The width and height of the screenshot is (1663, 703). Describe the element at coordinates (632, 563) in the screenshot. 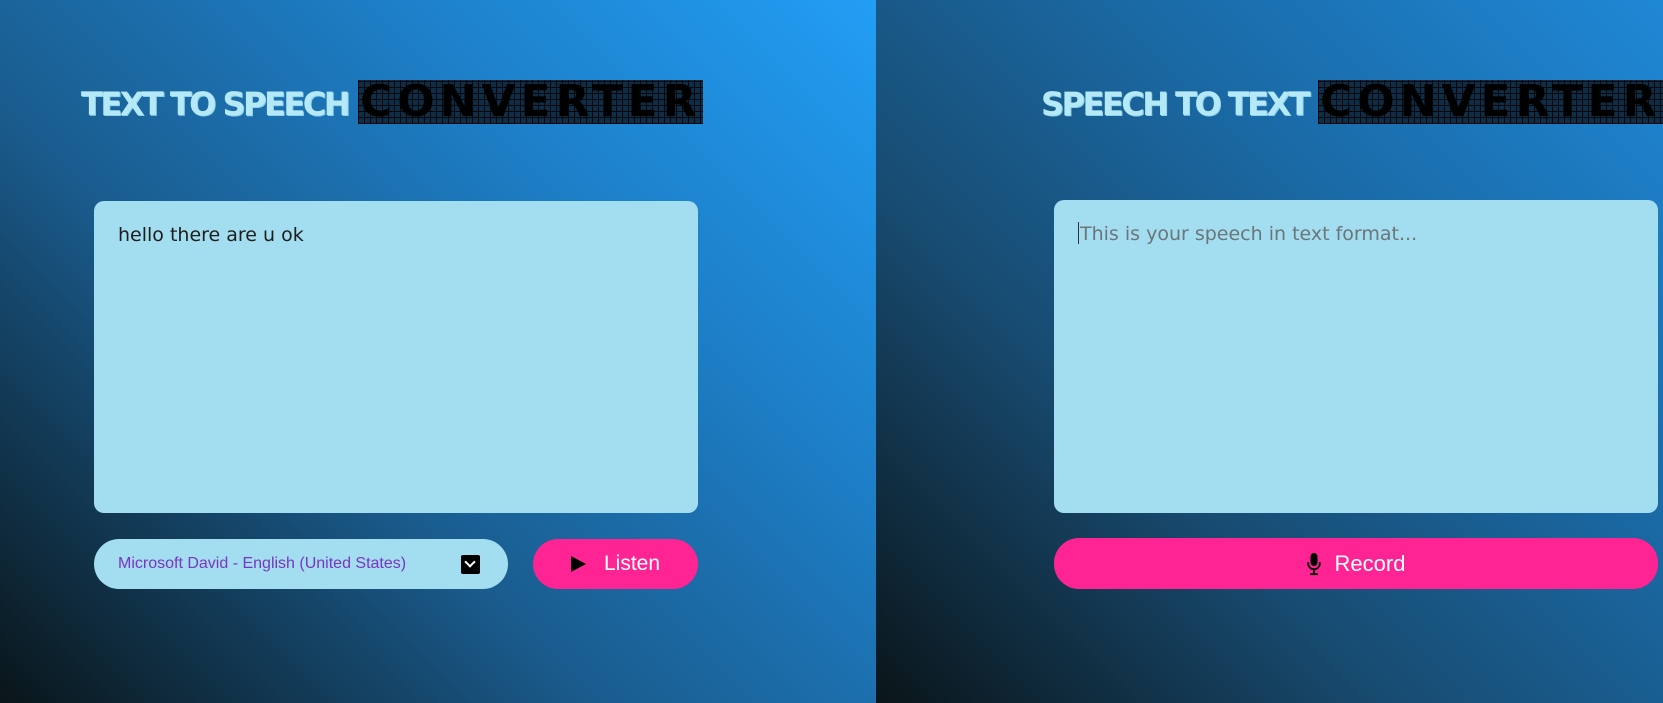

I see `listen-button-label: Listen` at that location.